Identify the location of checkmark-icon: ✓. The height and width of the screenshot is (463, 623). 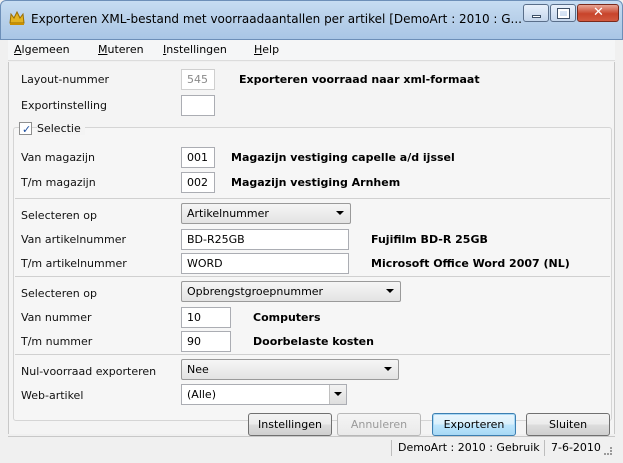
(27, 129).